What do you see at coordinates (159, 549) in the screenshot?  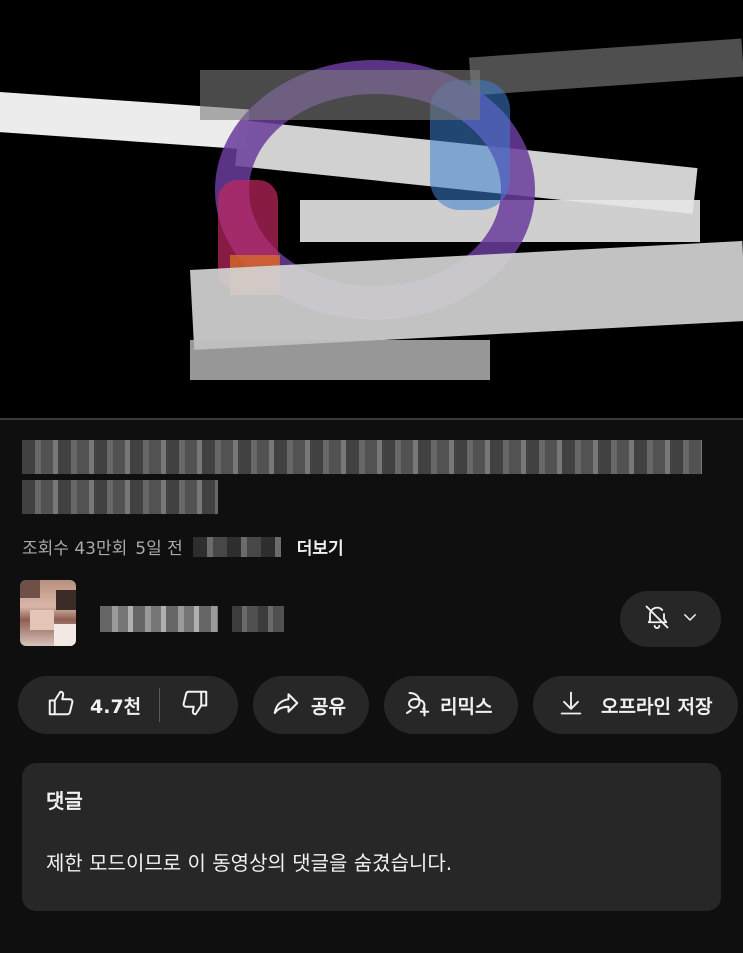 I see `upload-age: 5일 전` at bounding box center [159, 549].